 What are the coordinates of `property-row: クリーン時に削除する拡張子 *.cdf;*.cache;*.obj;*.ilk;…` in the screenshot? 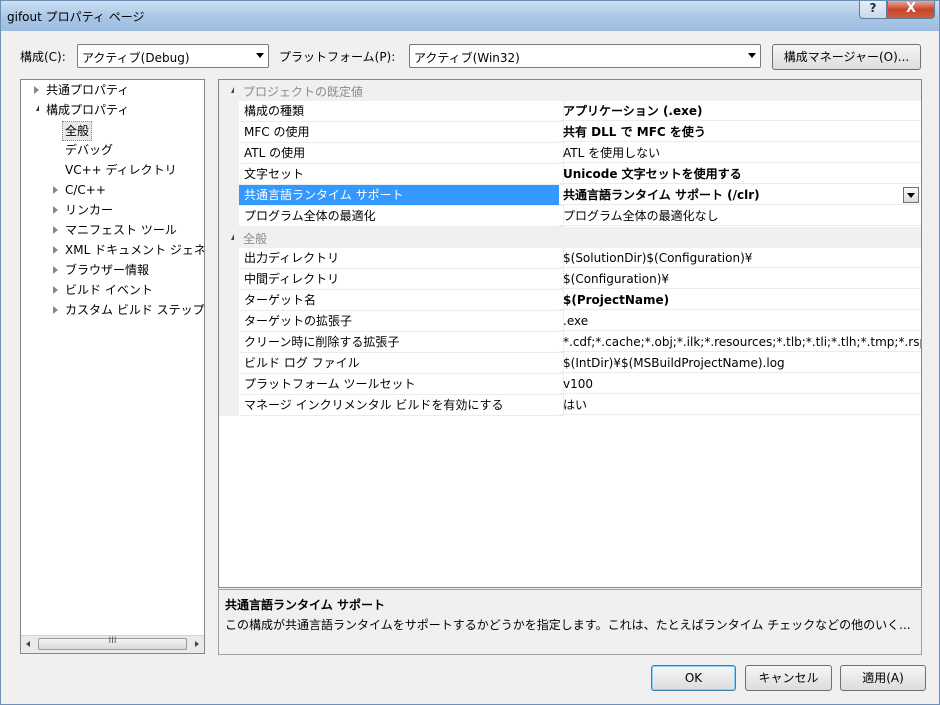 It's located at (570, 342).